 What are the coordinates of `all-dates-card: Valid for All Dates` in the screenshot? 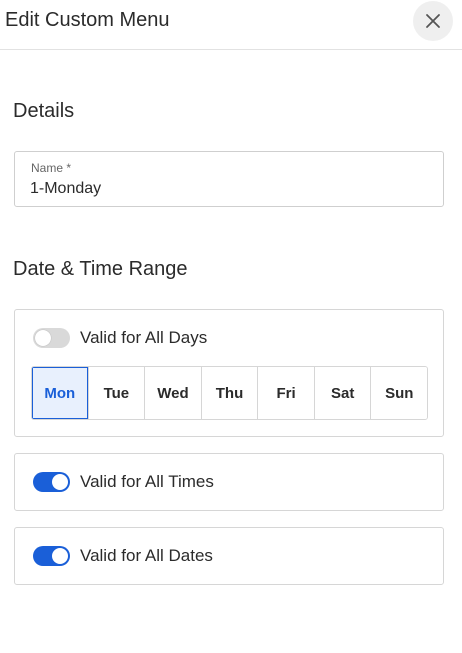 It's located at (229, 556).